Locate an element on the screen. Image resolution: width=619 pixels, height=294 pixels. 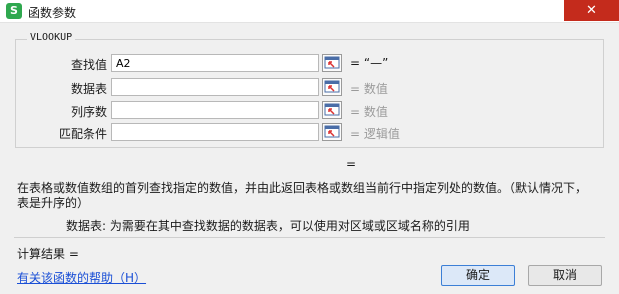
arg-result-col-index: = 数值 is located at coordinates (369, 112).